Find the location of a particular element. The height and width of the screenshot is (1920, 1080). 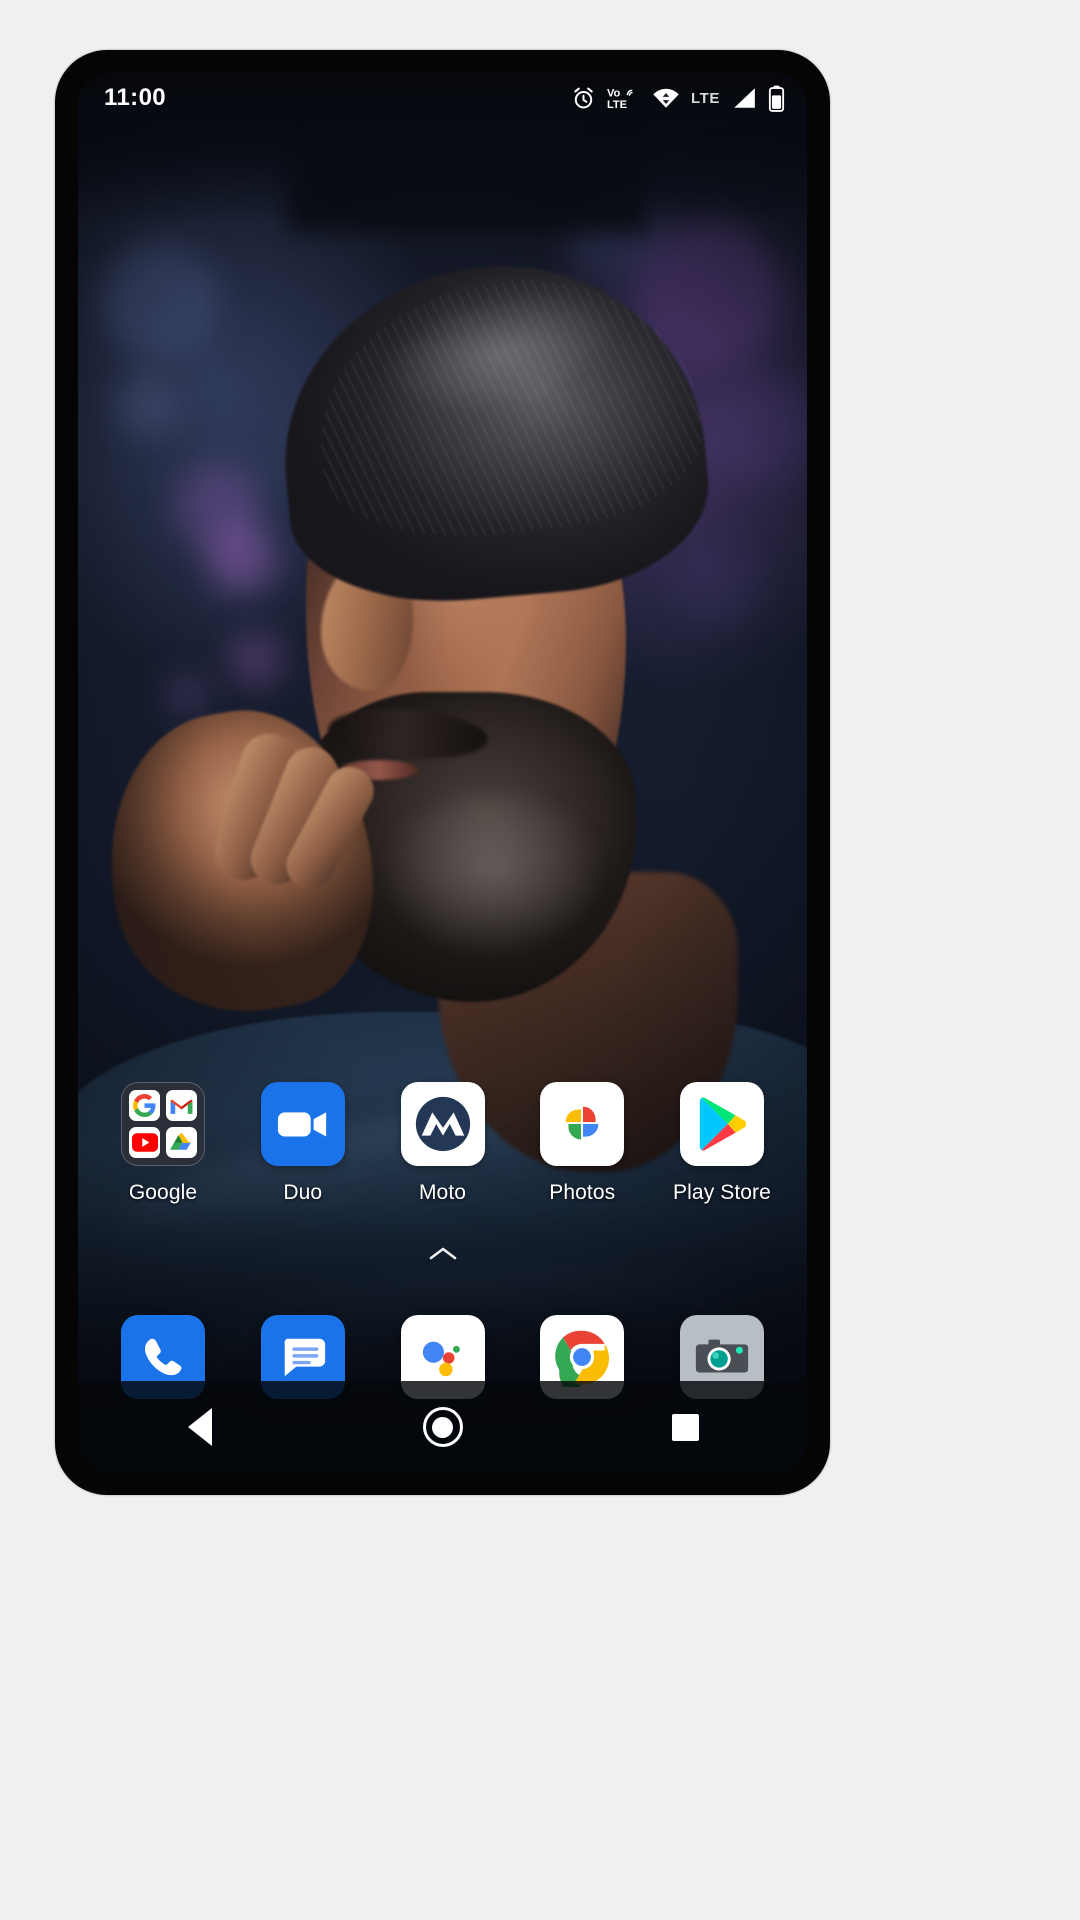

app-icon-google-folder: Google is located at coordinates (163, 1143).